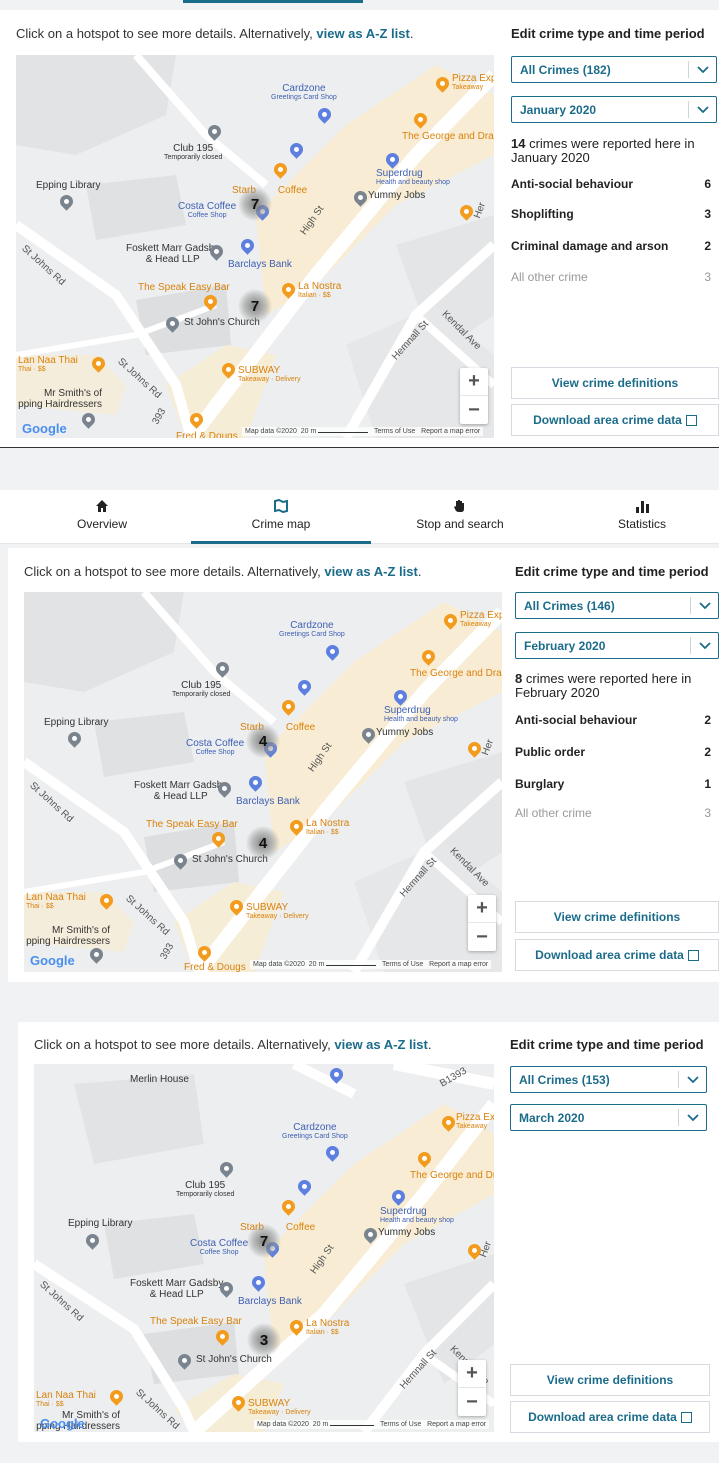  Describe the element at coordinates (52, 960) in the screenshot. I see `google-logo: Google` at that location.